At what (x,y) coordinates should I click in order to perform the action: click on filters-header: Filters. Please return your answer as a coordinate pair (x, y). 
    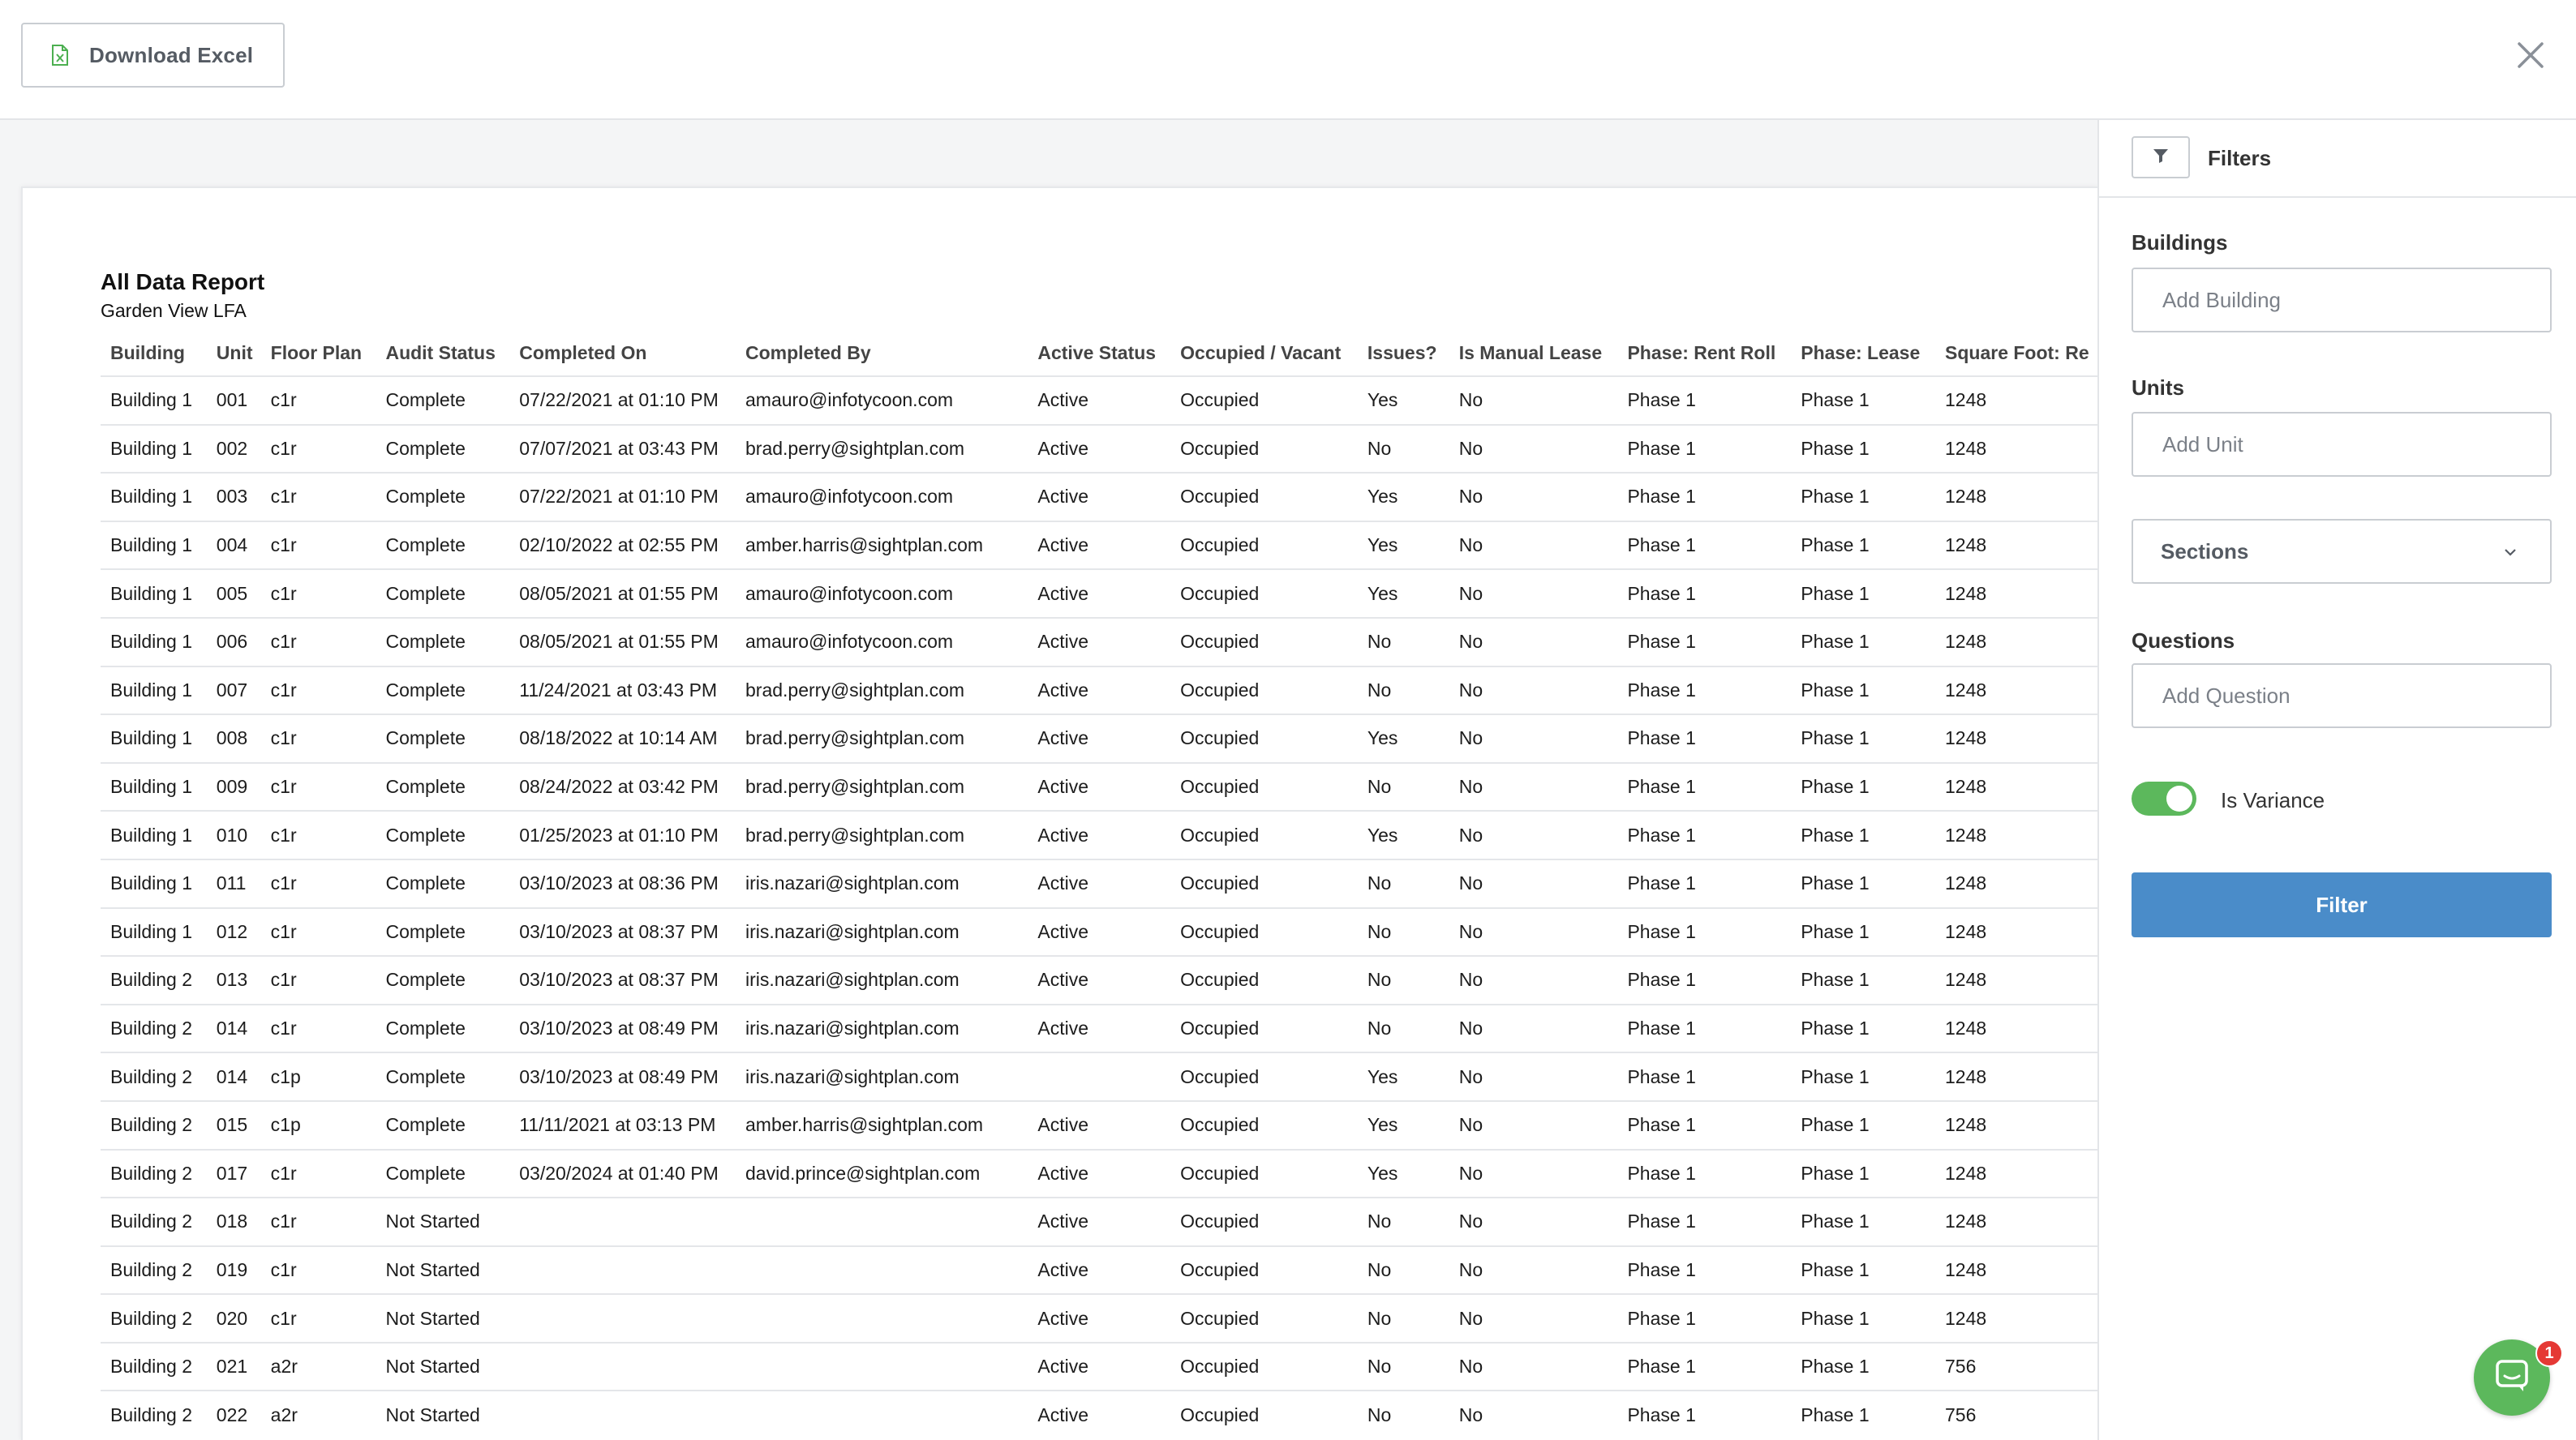
    Looking at the image, I should click on (2337, 159).